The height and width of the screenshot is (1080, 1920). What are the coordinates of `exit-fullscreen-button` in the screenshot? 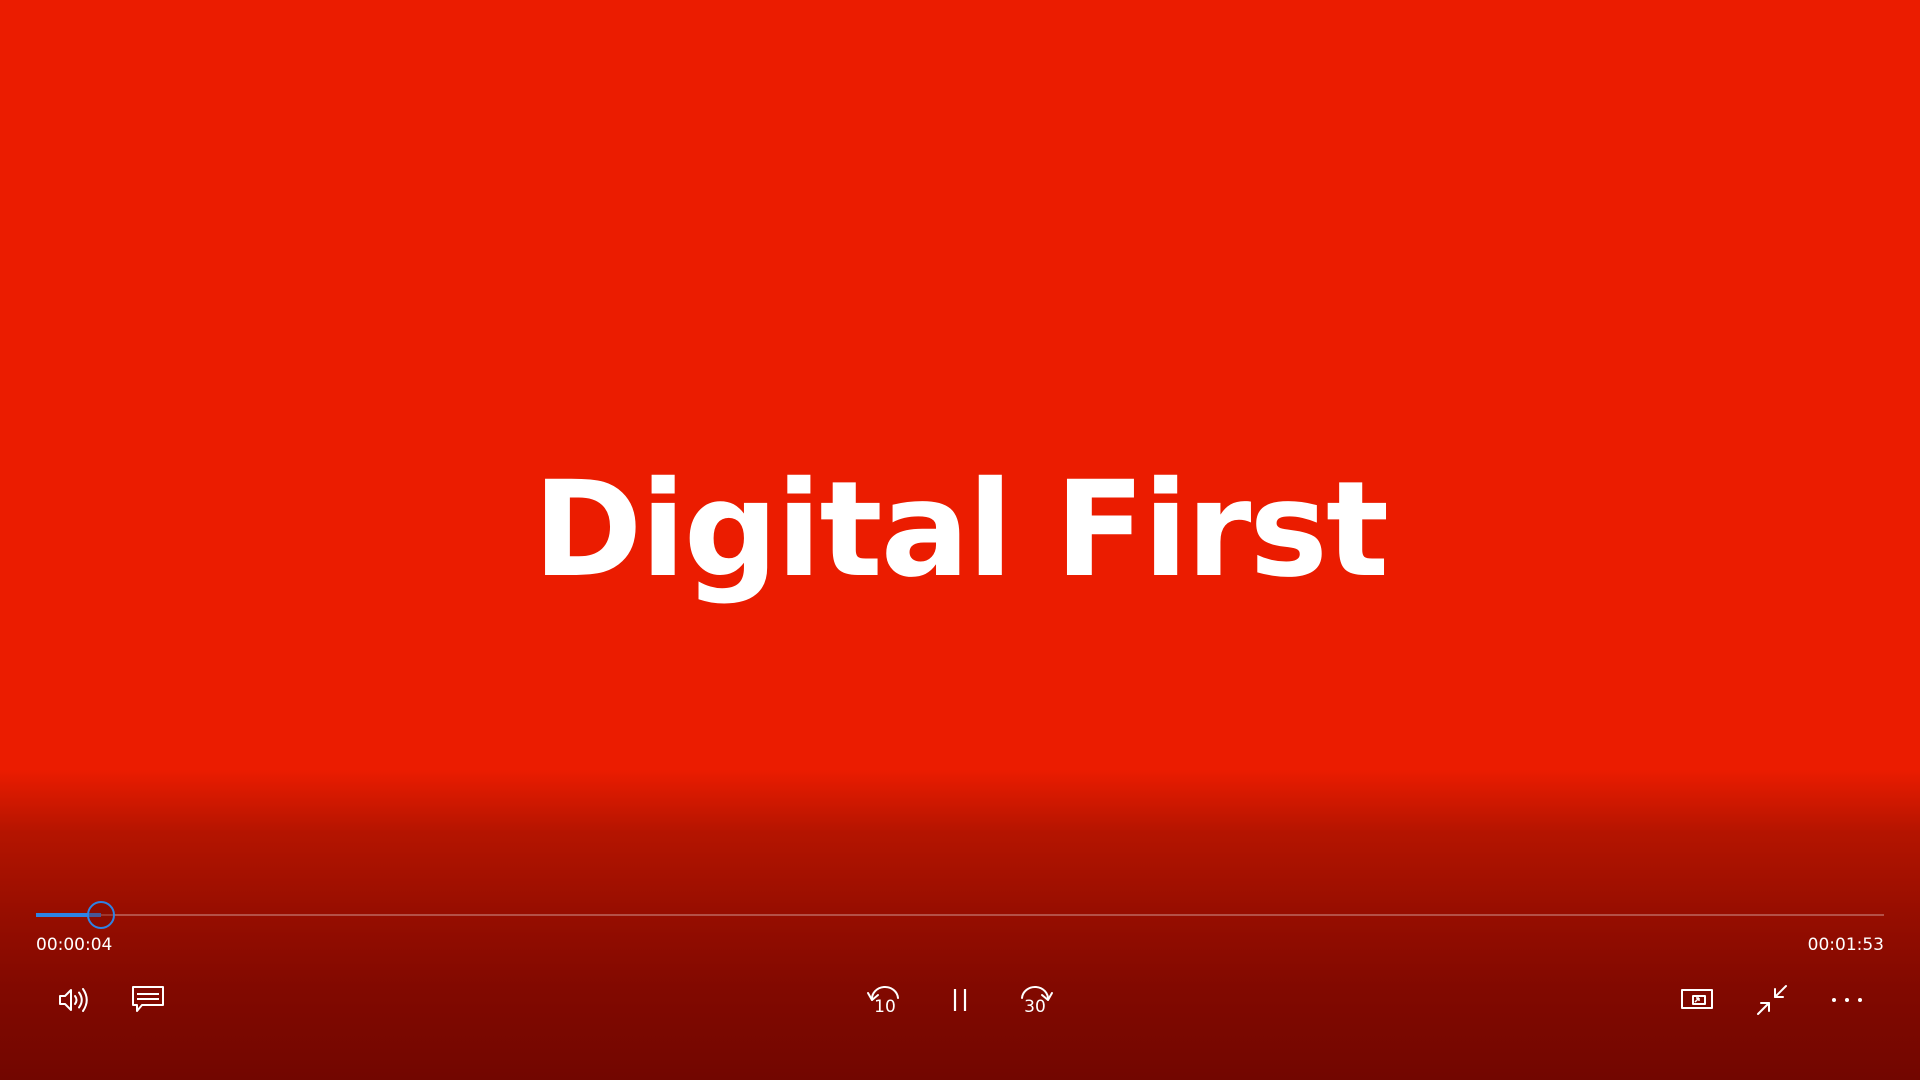 It's located at (1772, 1000).